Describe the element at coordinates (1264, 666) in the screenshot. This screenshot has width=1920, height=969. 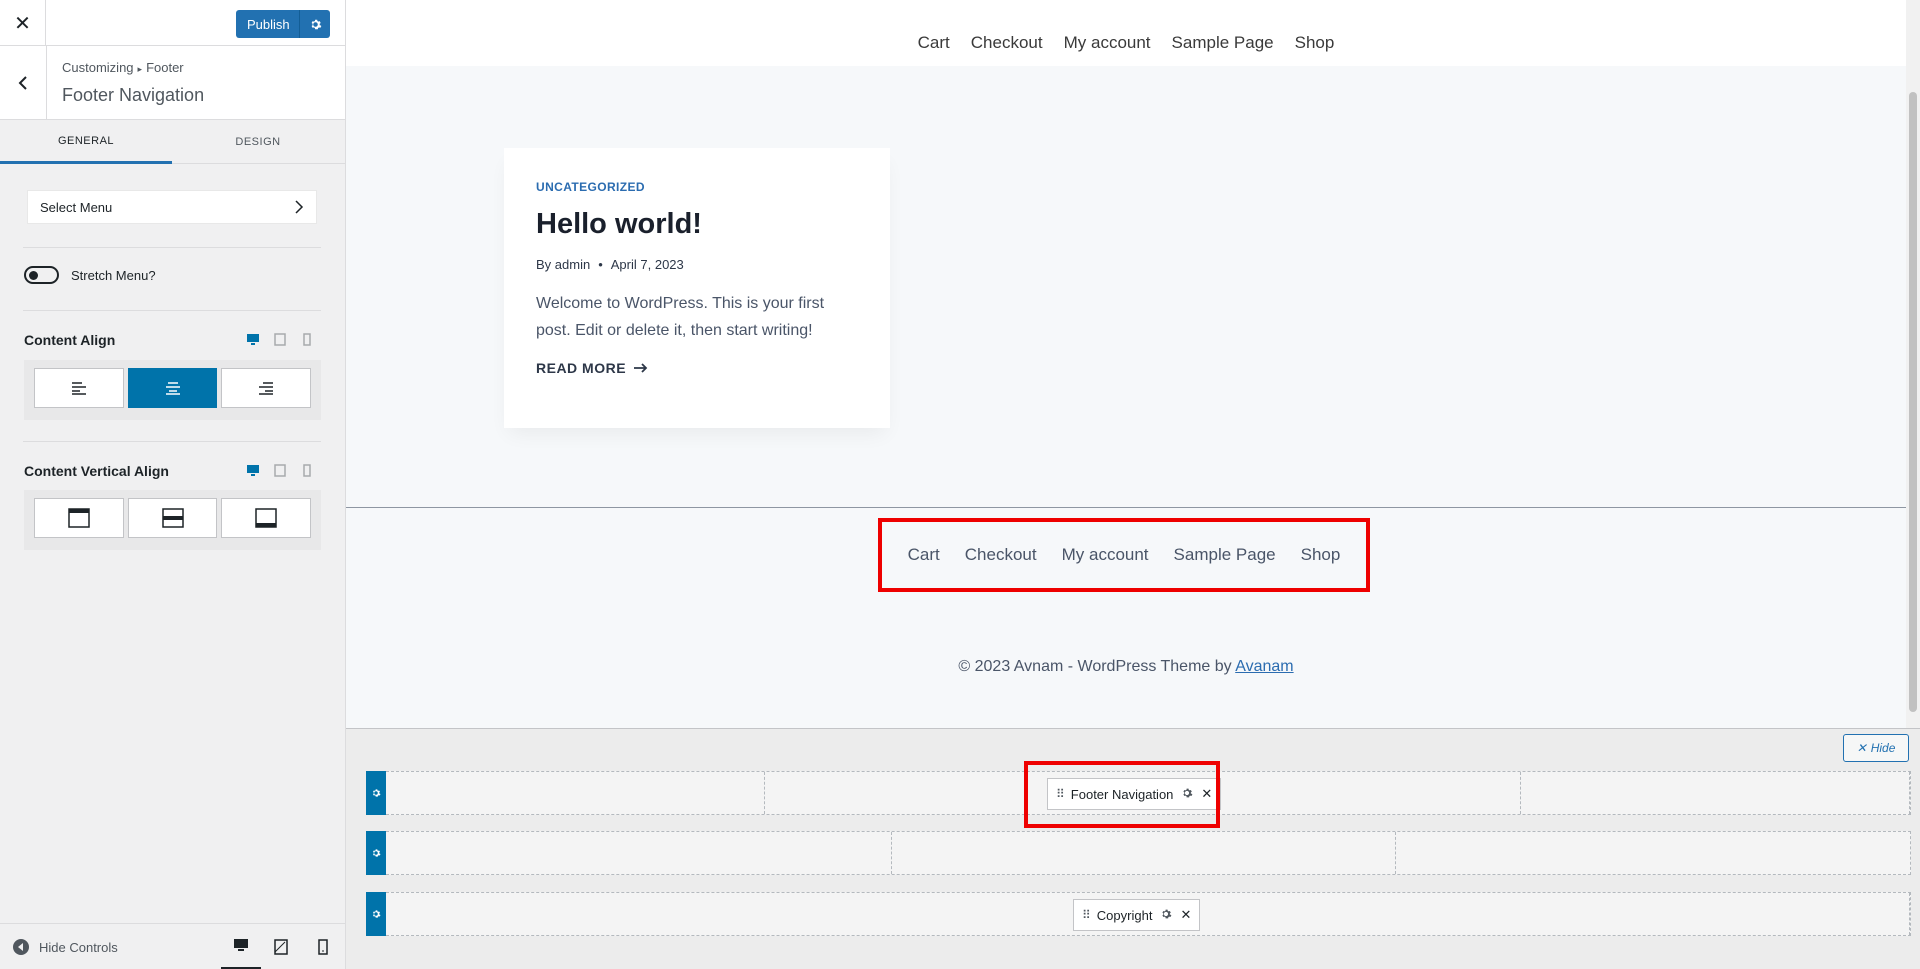
I see `avanam-link: Avanam` at that location.